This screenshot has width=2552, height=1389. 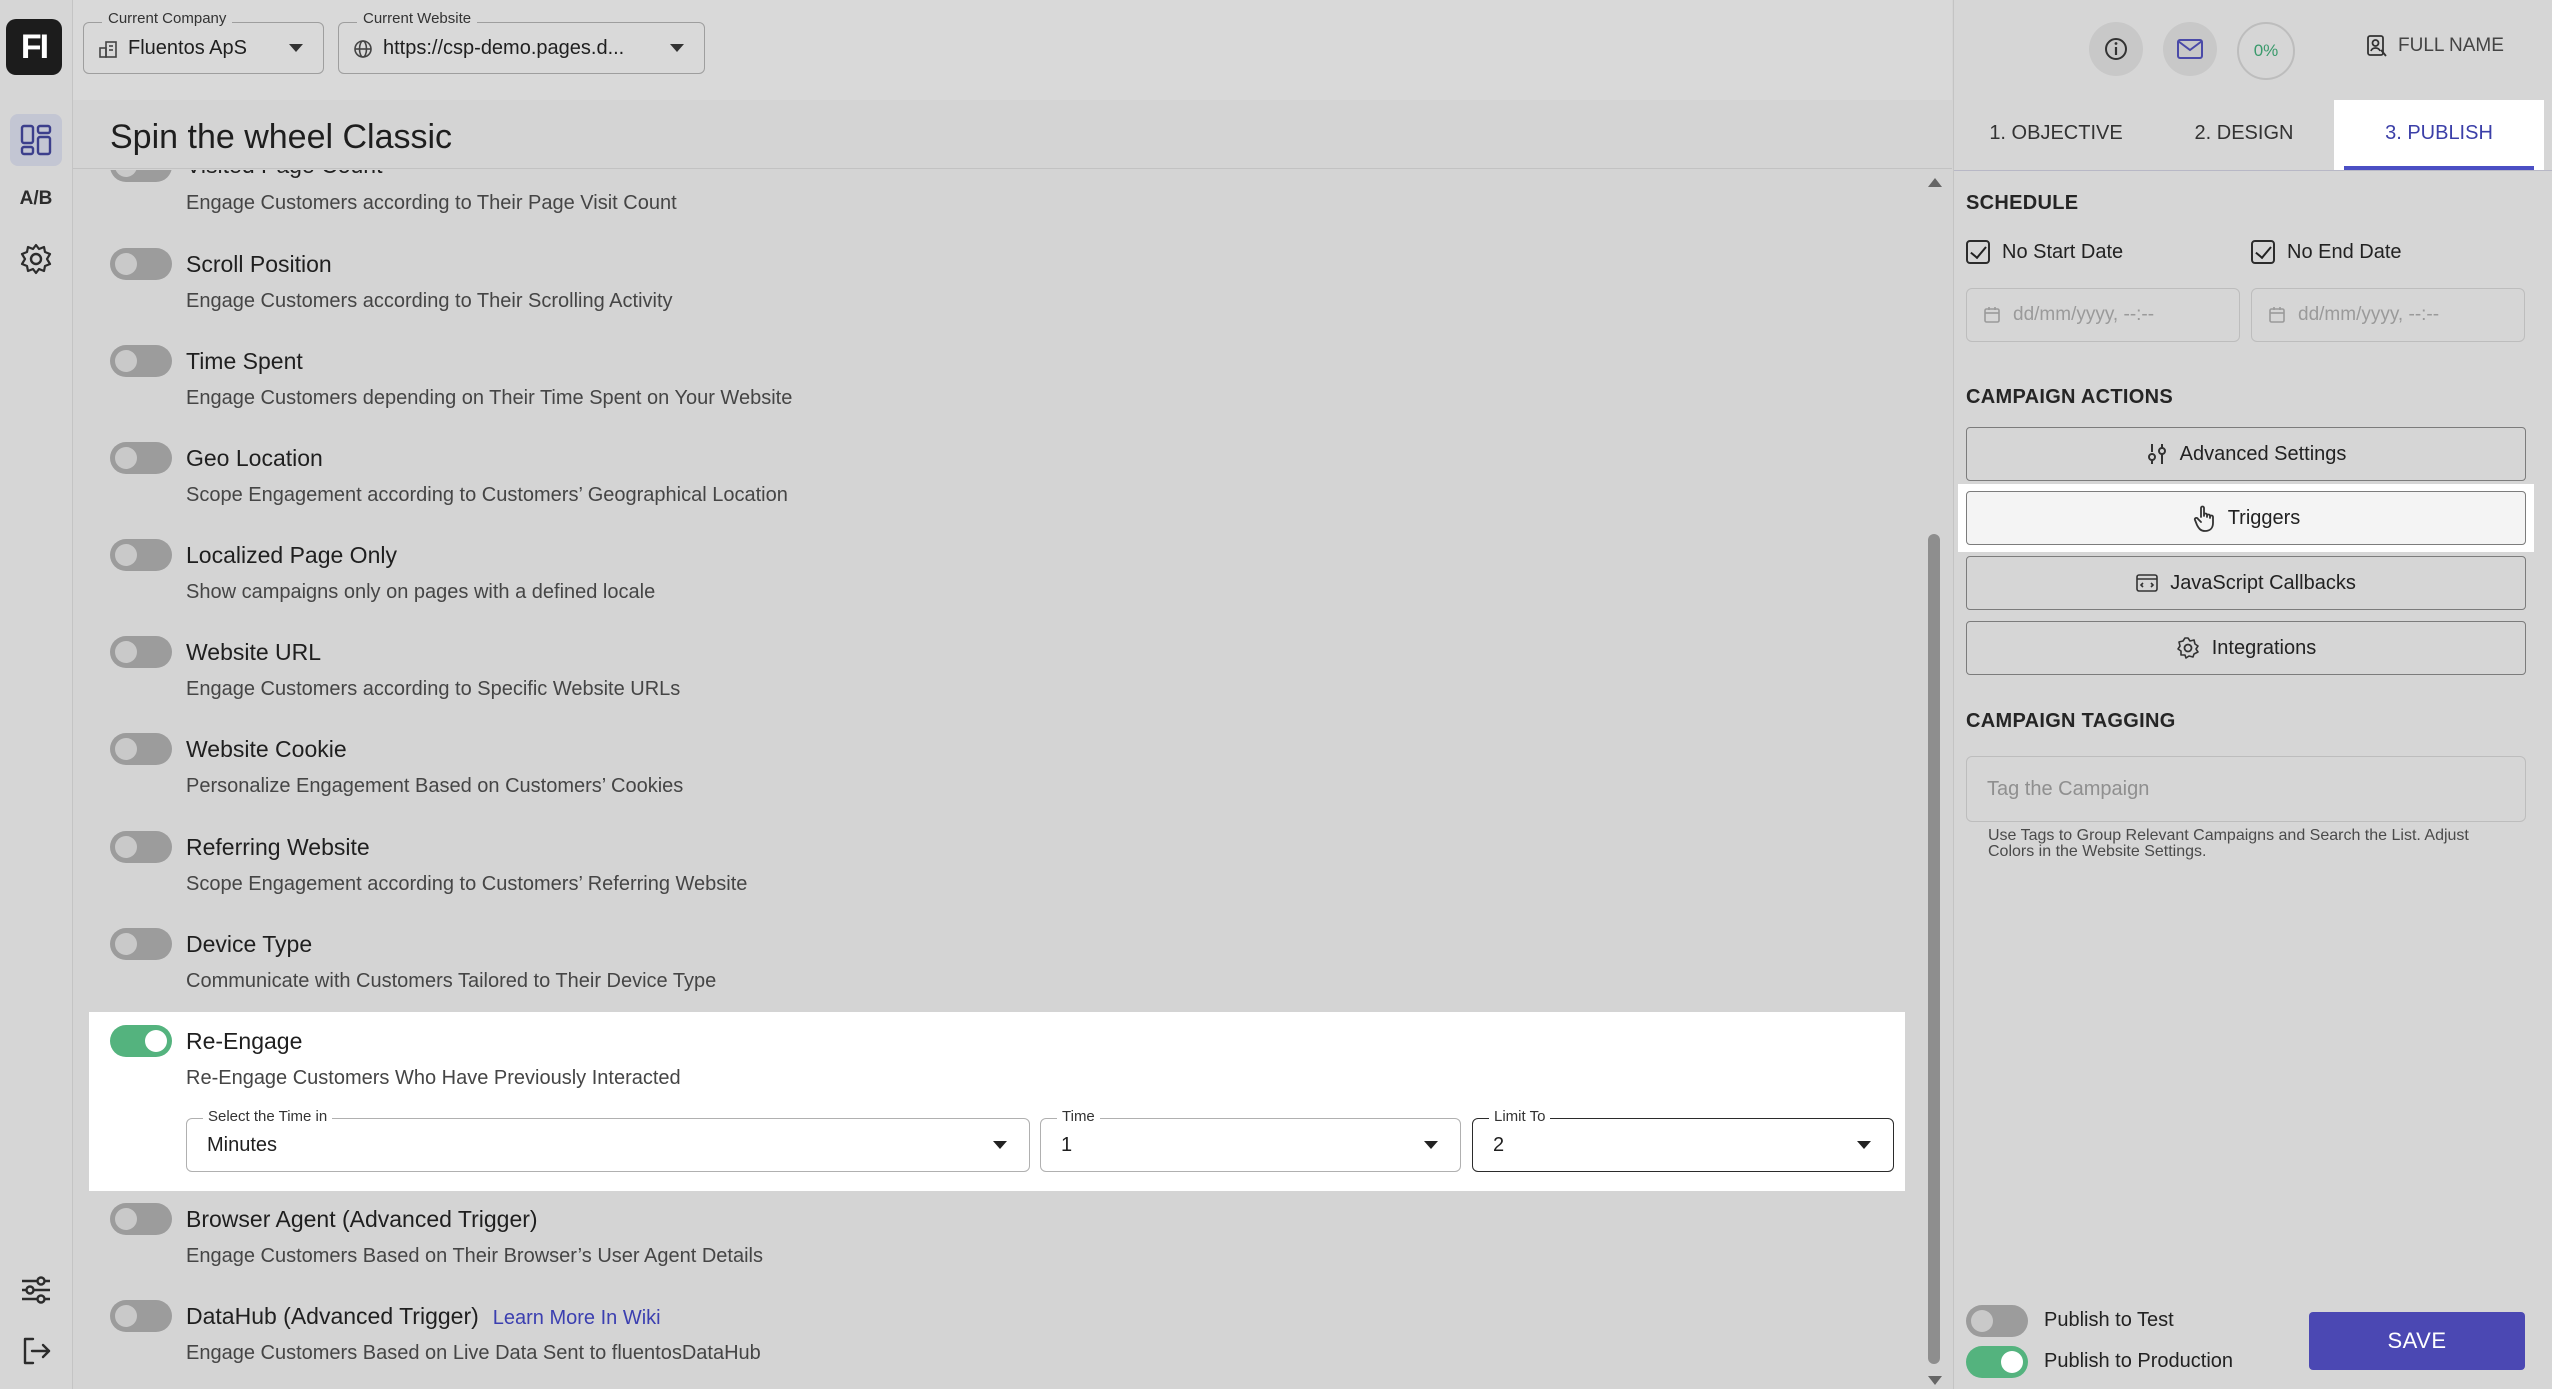 What do you see at coordinates (281, 137) in the screenshot?
I see `page-title: Spin the wheel Classic` at bounding box center [281, 137].